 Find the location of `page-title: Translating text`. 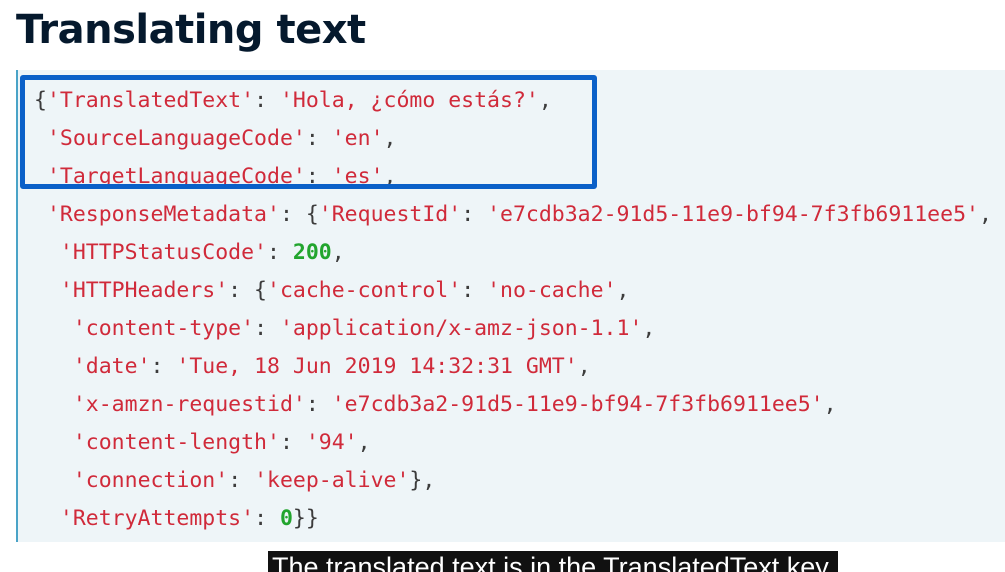

page-title: Translating text is located at coordinates (191, 30).